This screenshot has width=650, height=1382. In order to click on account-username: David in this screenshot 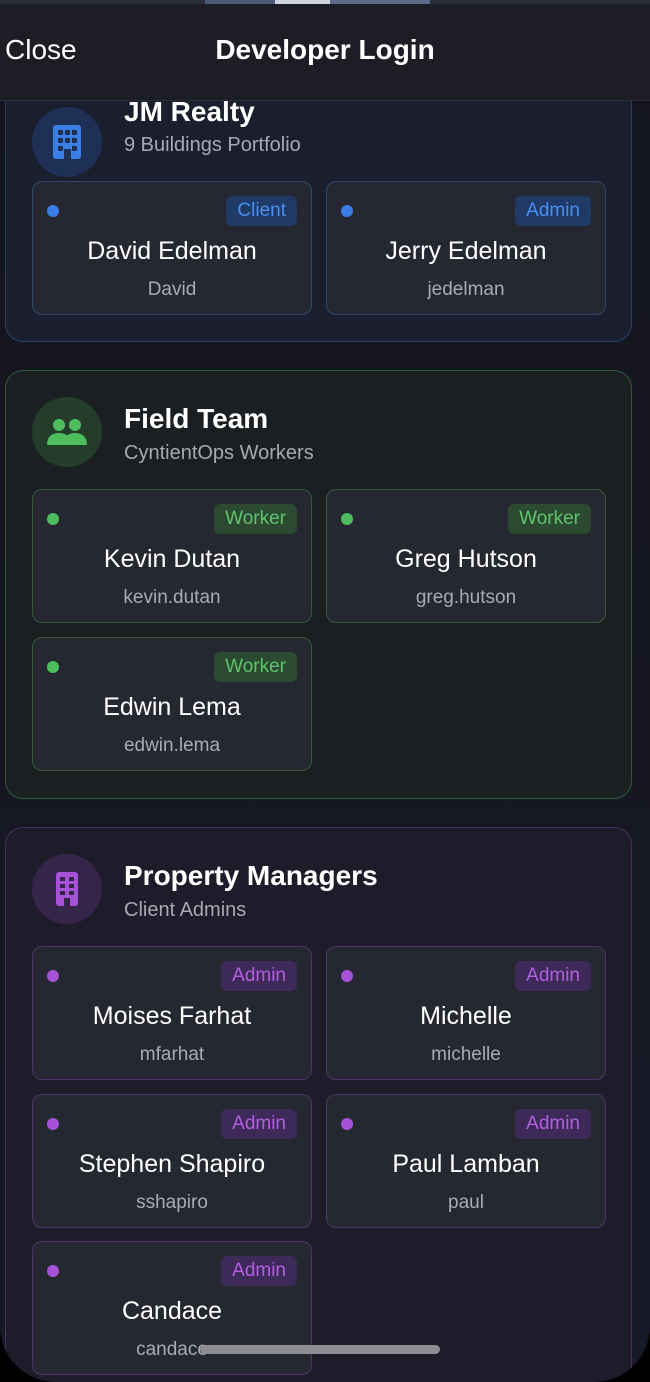, I will do `click(172, 289)`.